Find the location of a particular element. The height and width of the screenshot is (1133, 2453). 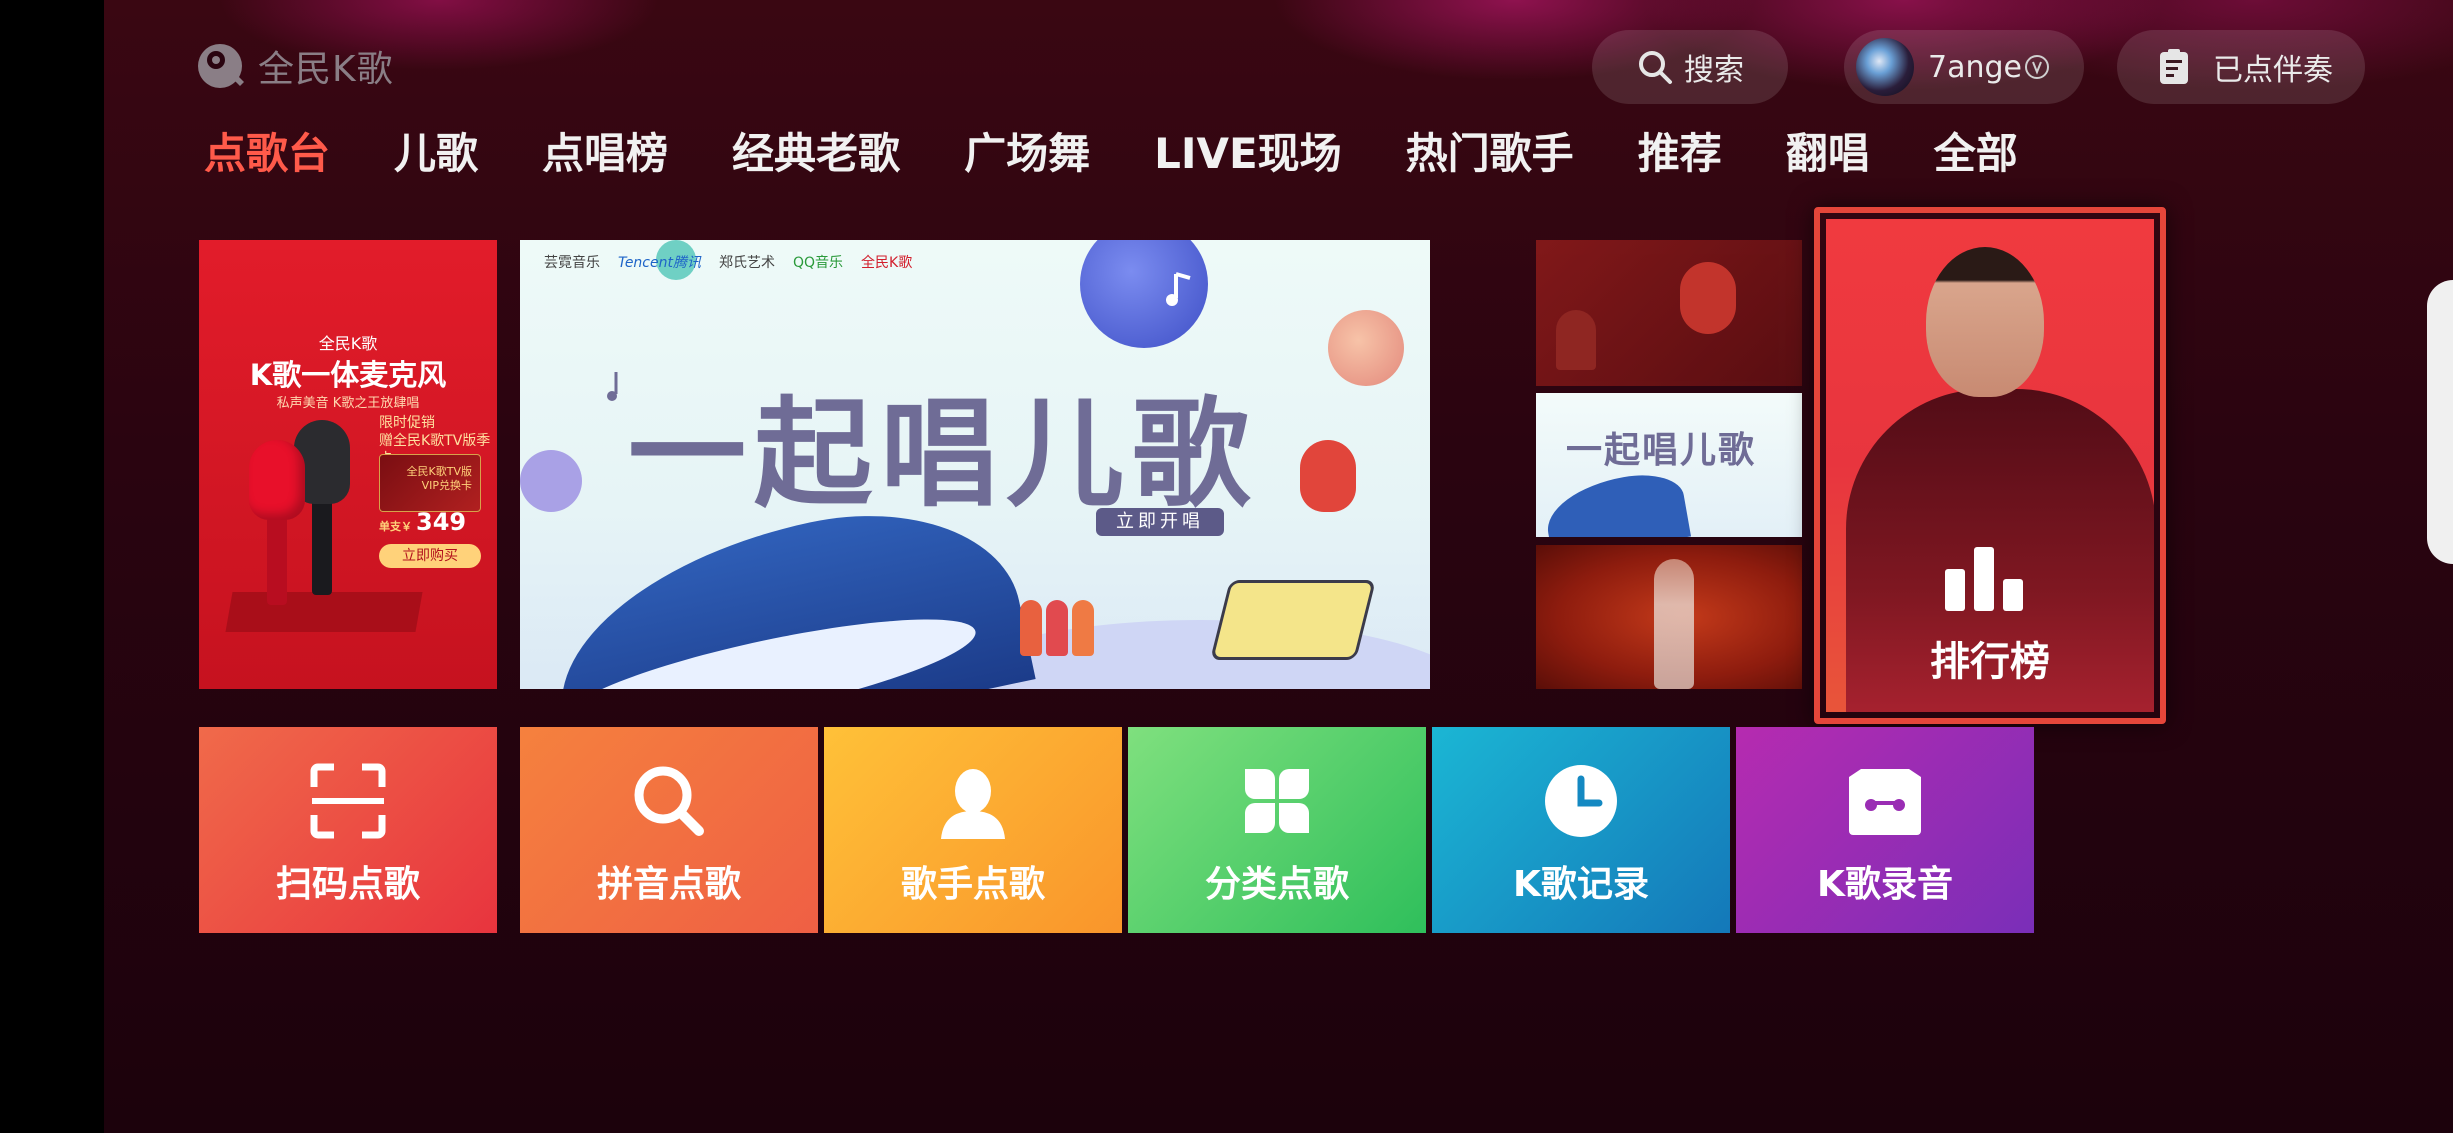

sponsor-logo: 芸霓音乐 is located at coordinates (572, 263).